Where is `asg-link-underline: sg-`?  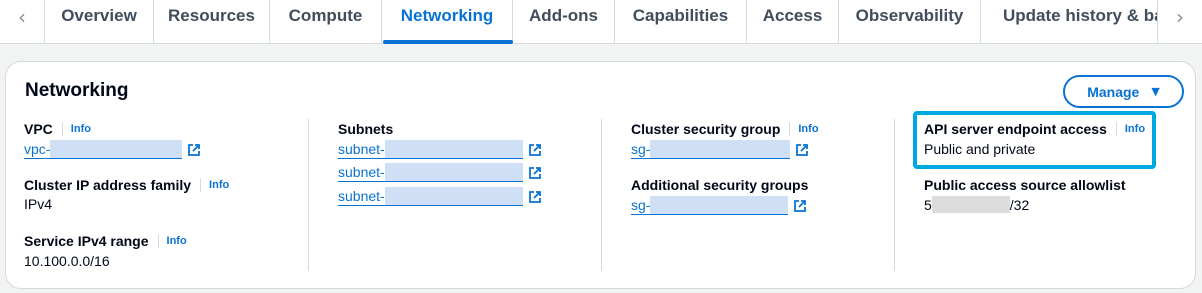
asg-link-underline: sg- is located at coordinates (710, 205).